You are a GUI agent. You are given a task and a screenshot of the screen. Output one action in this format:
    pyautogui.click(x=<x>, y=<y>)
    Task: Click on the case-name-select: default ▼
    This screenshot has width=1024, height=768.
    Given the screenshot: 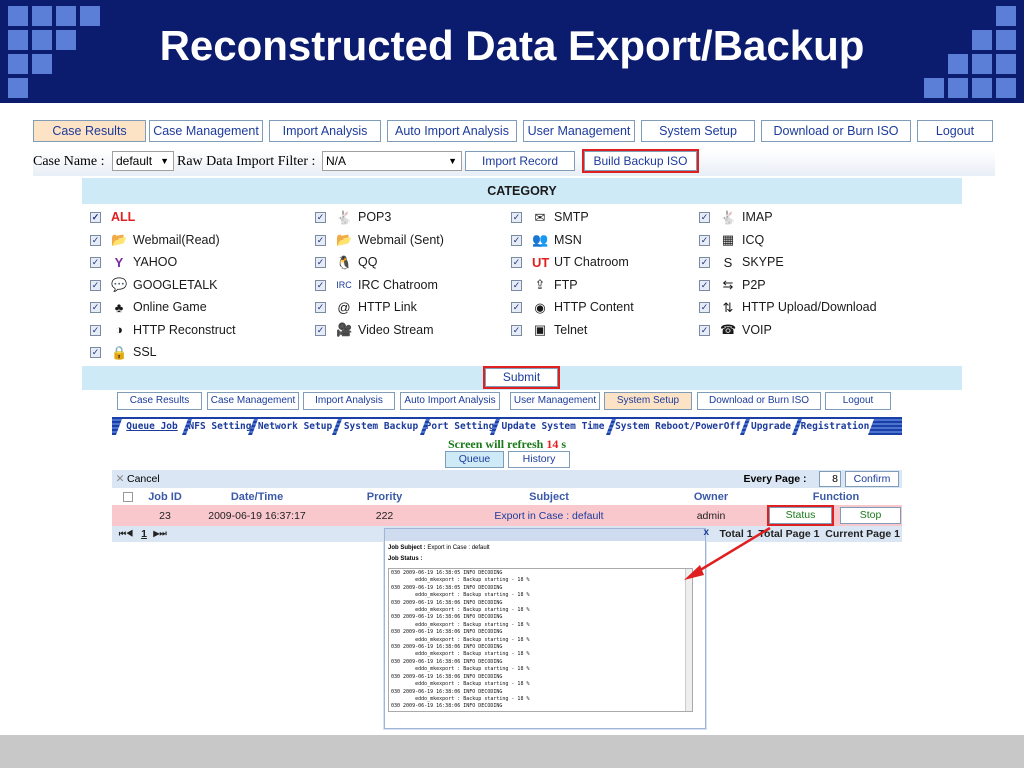 What is the action you would take?
    pyautogui.click(x=143, y=161)
    